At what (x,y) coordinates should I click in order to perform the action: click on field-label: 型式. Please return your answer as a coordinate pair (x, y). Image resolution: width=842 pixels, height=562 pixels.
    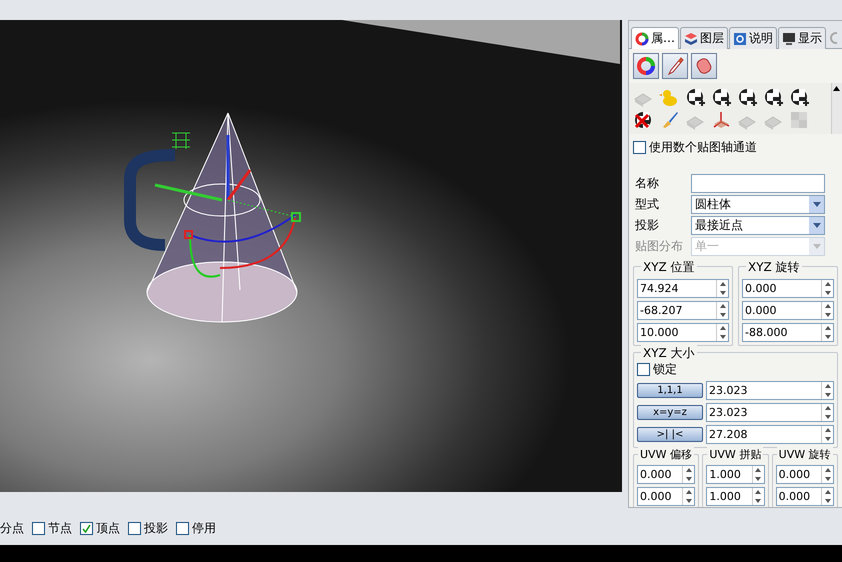
    Looking at the image, I should click on (647, 204).